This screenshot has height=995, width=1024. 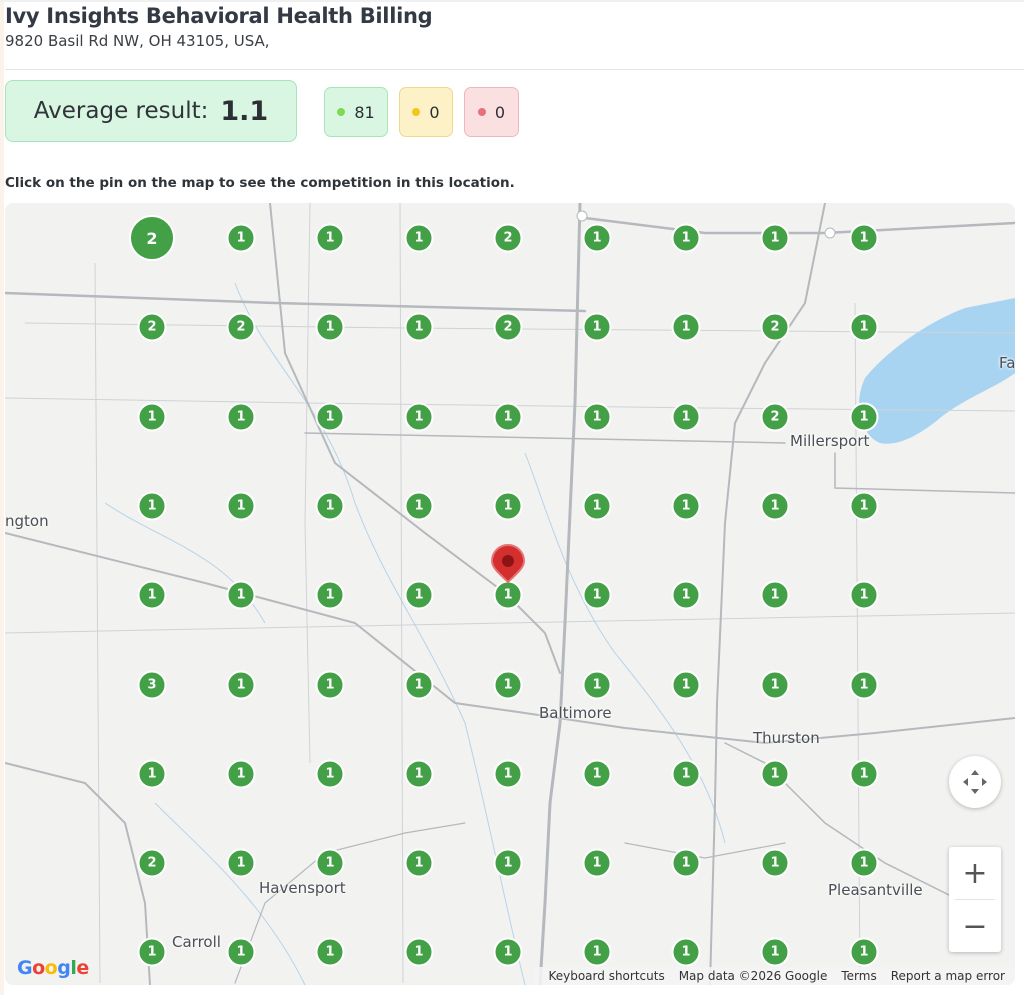 What do you see at coordinates (2, 497) in the screenshot?
I see `left-edge-strip` at bounding box center [2, 497].